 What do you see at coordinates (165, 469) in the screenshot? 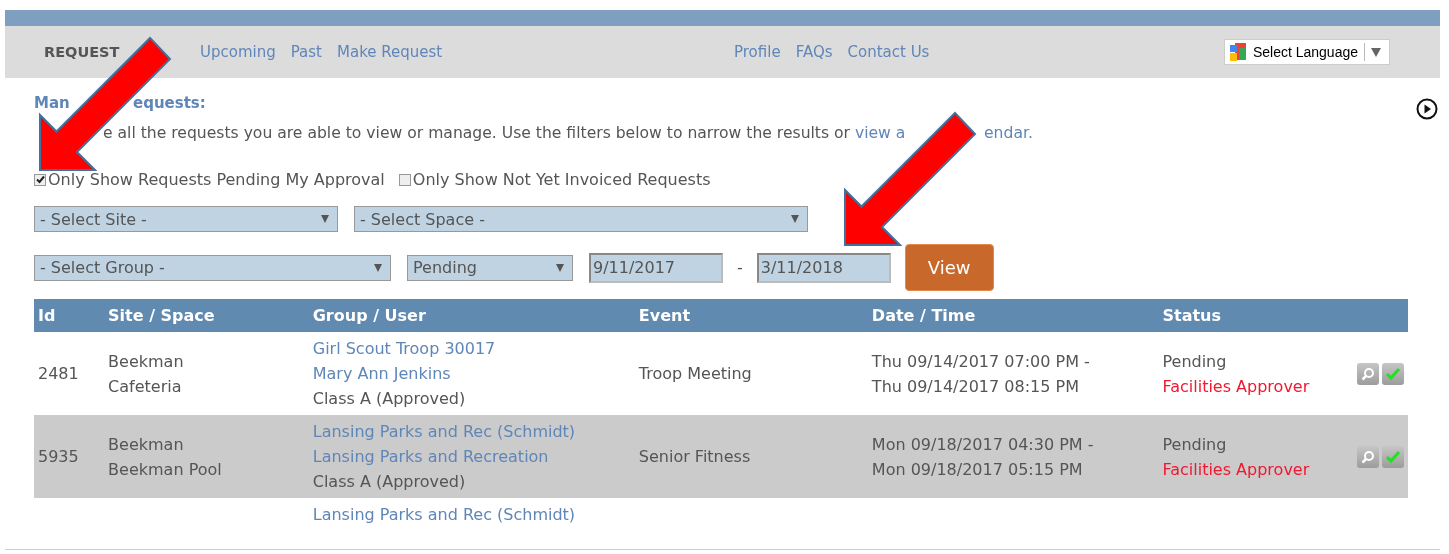
I see `space-name: Beekman Pool` at bounding box center [165, 469].